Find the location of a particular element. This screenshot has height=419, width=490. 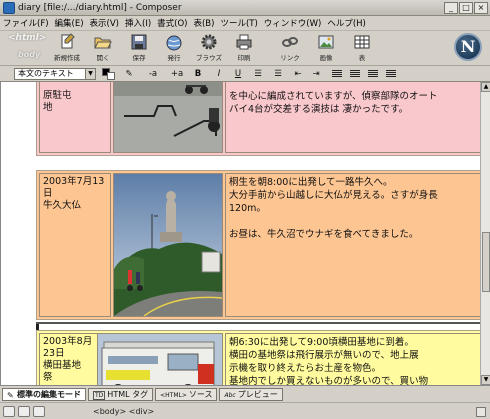

menu-format: 書式(O) is located at coordinates (172, 23).